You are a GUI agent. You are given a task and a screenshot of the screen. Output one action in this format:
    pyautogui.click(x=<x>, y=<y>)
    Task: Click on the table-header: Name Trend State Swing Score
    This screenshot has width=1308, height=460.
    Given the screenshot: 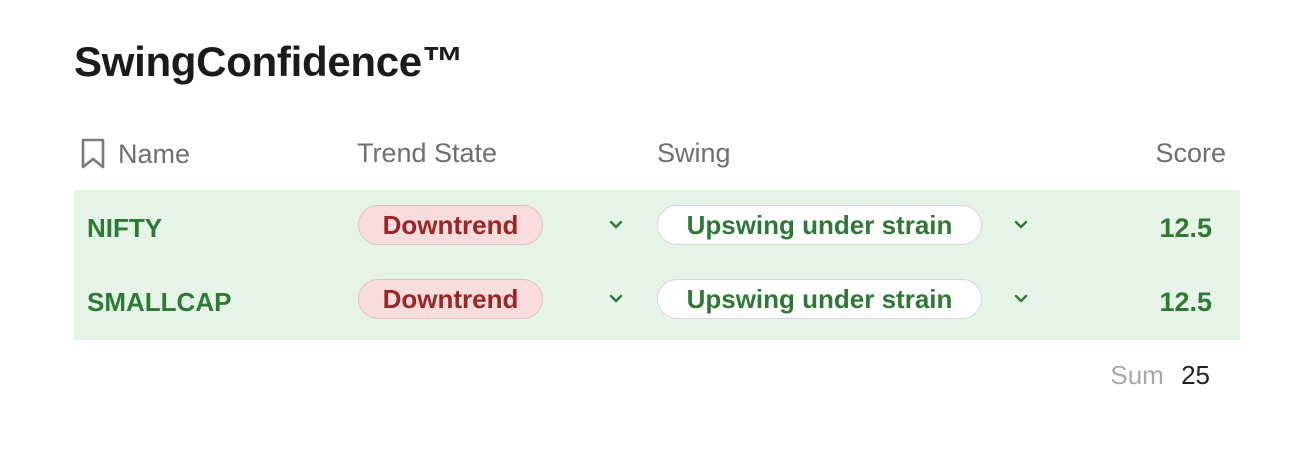 What is the action you would take?
    pyautogui.click(x=657, y=159)
    